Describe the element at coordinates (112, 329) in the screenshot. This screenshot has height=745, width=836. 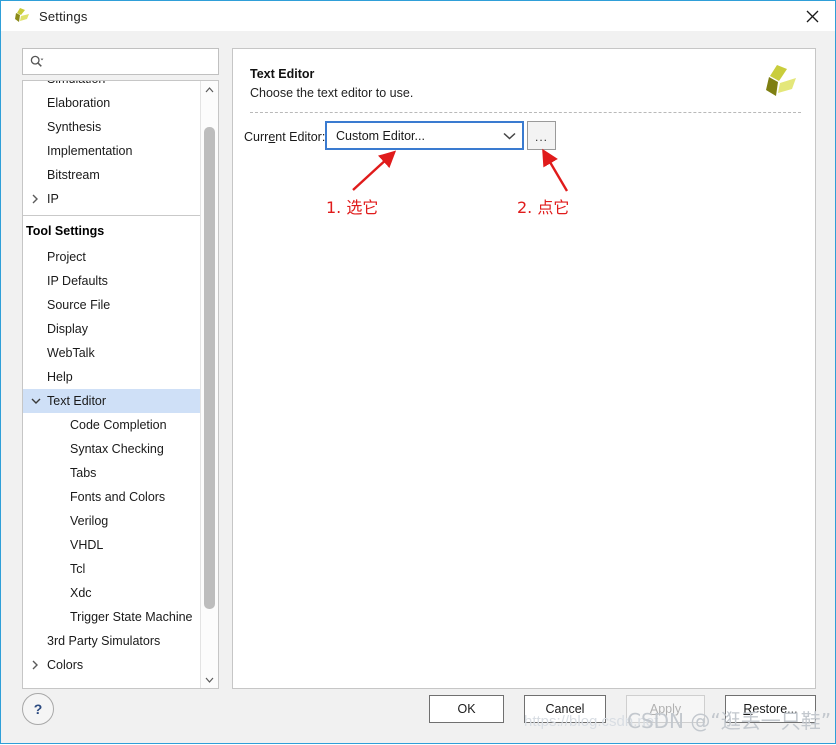
I see `sidebar-item-display: Display` at that location.